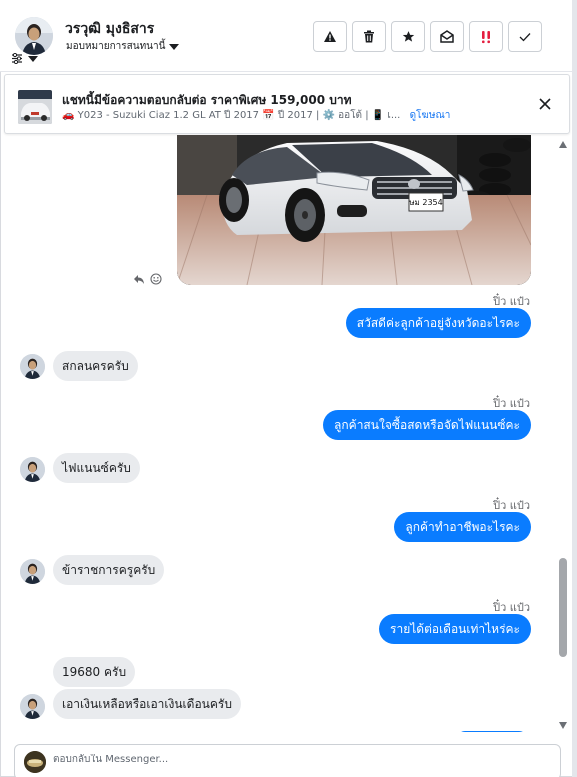 The width and height of the screenshot is (577, 777). I want to click on message-outgoing-partial, so click(492, 731).